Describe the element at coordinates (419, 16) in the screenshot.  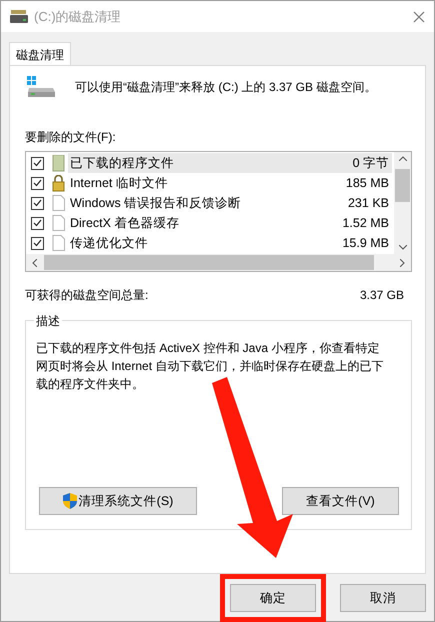
I see `close-icon` at that location.